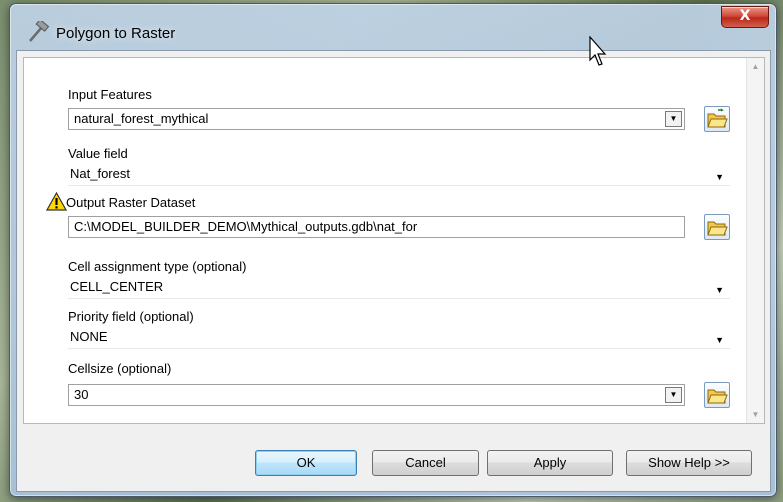  I want to click on priority-field-label: Priority field (optional), so click(131, 316).